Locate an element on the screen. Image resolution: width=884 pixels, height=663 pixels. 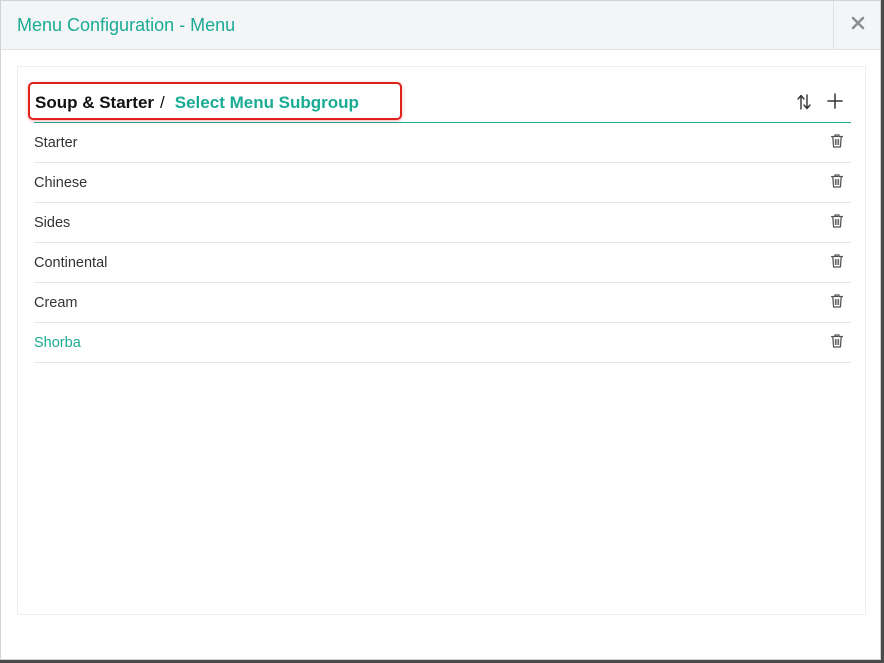
list-item-label: Sides is located at coordinates (52, 223).